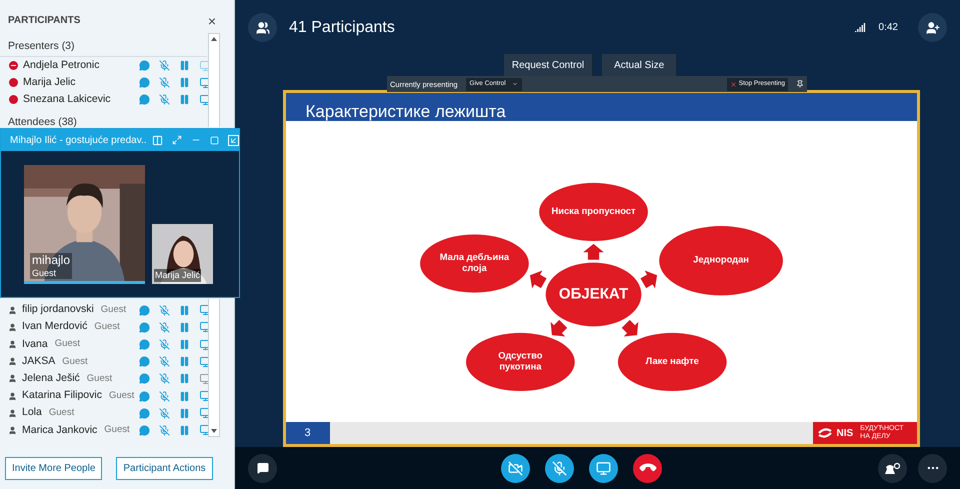  I want to click on panel-title: PARTICIPANTS, so click(44, 21).